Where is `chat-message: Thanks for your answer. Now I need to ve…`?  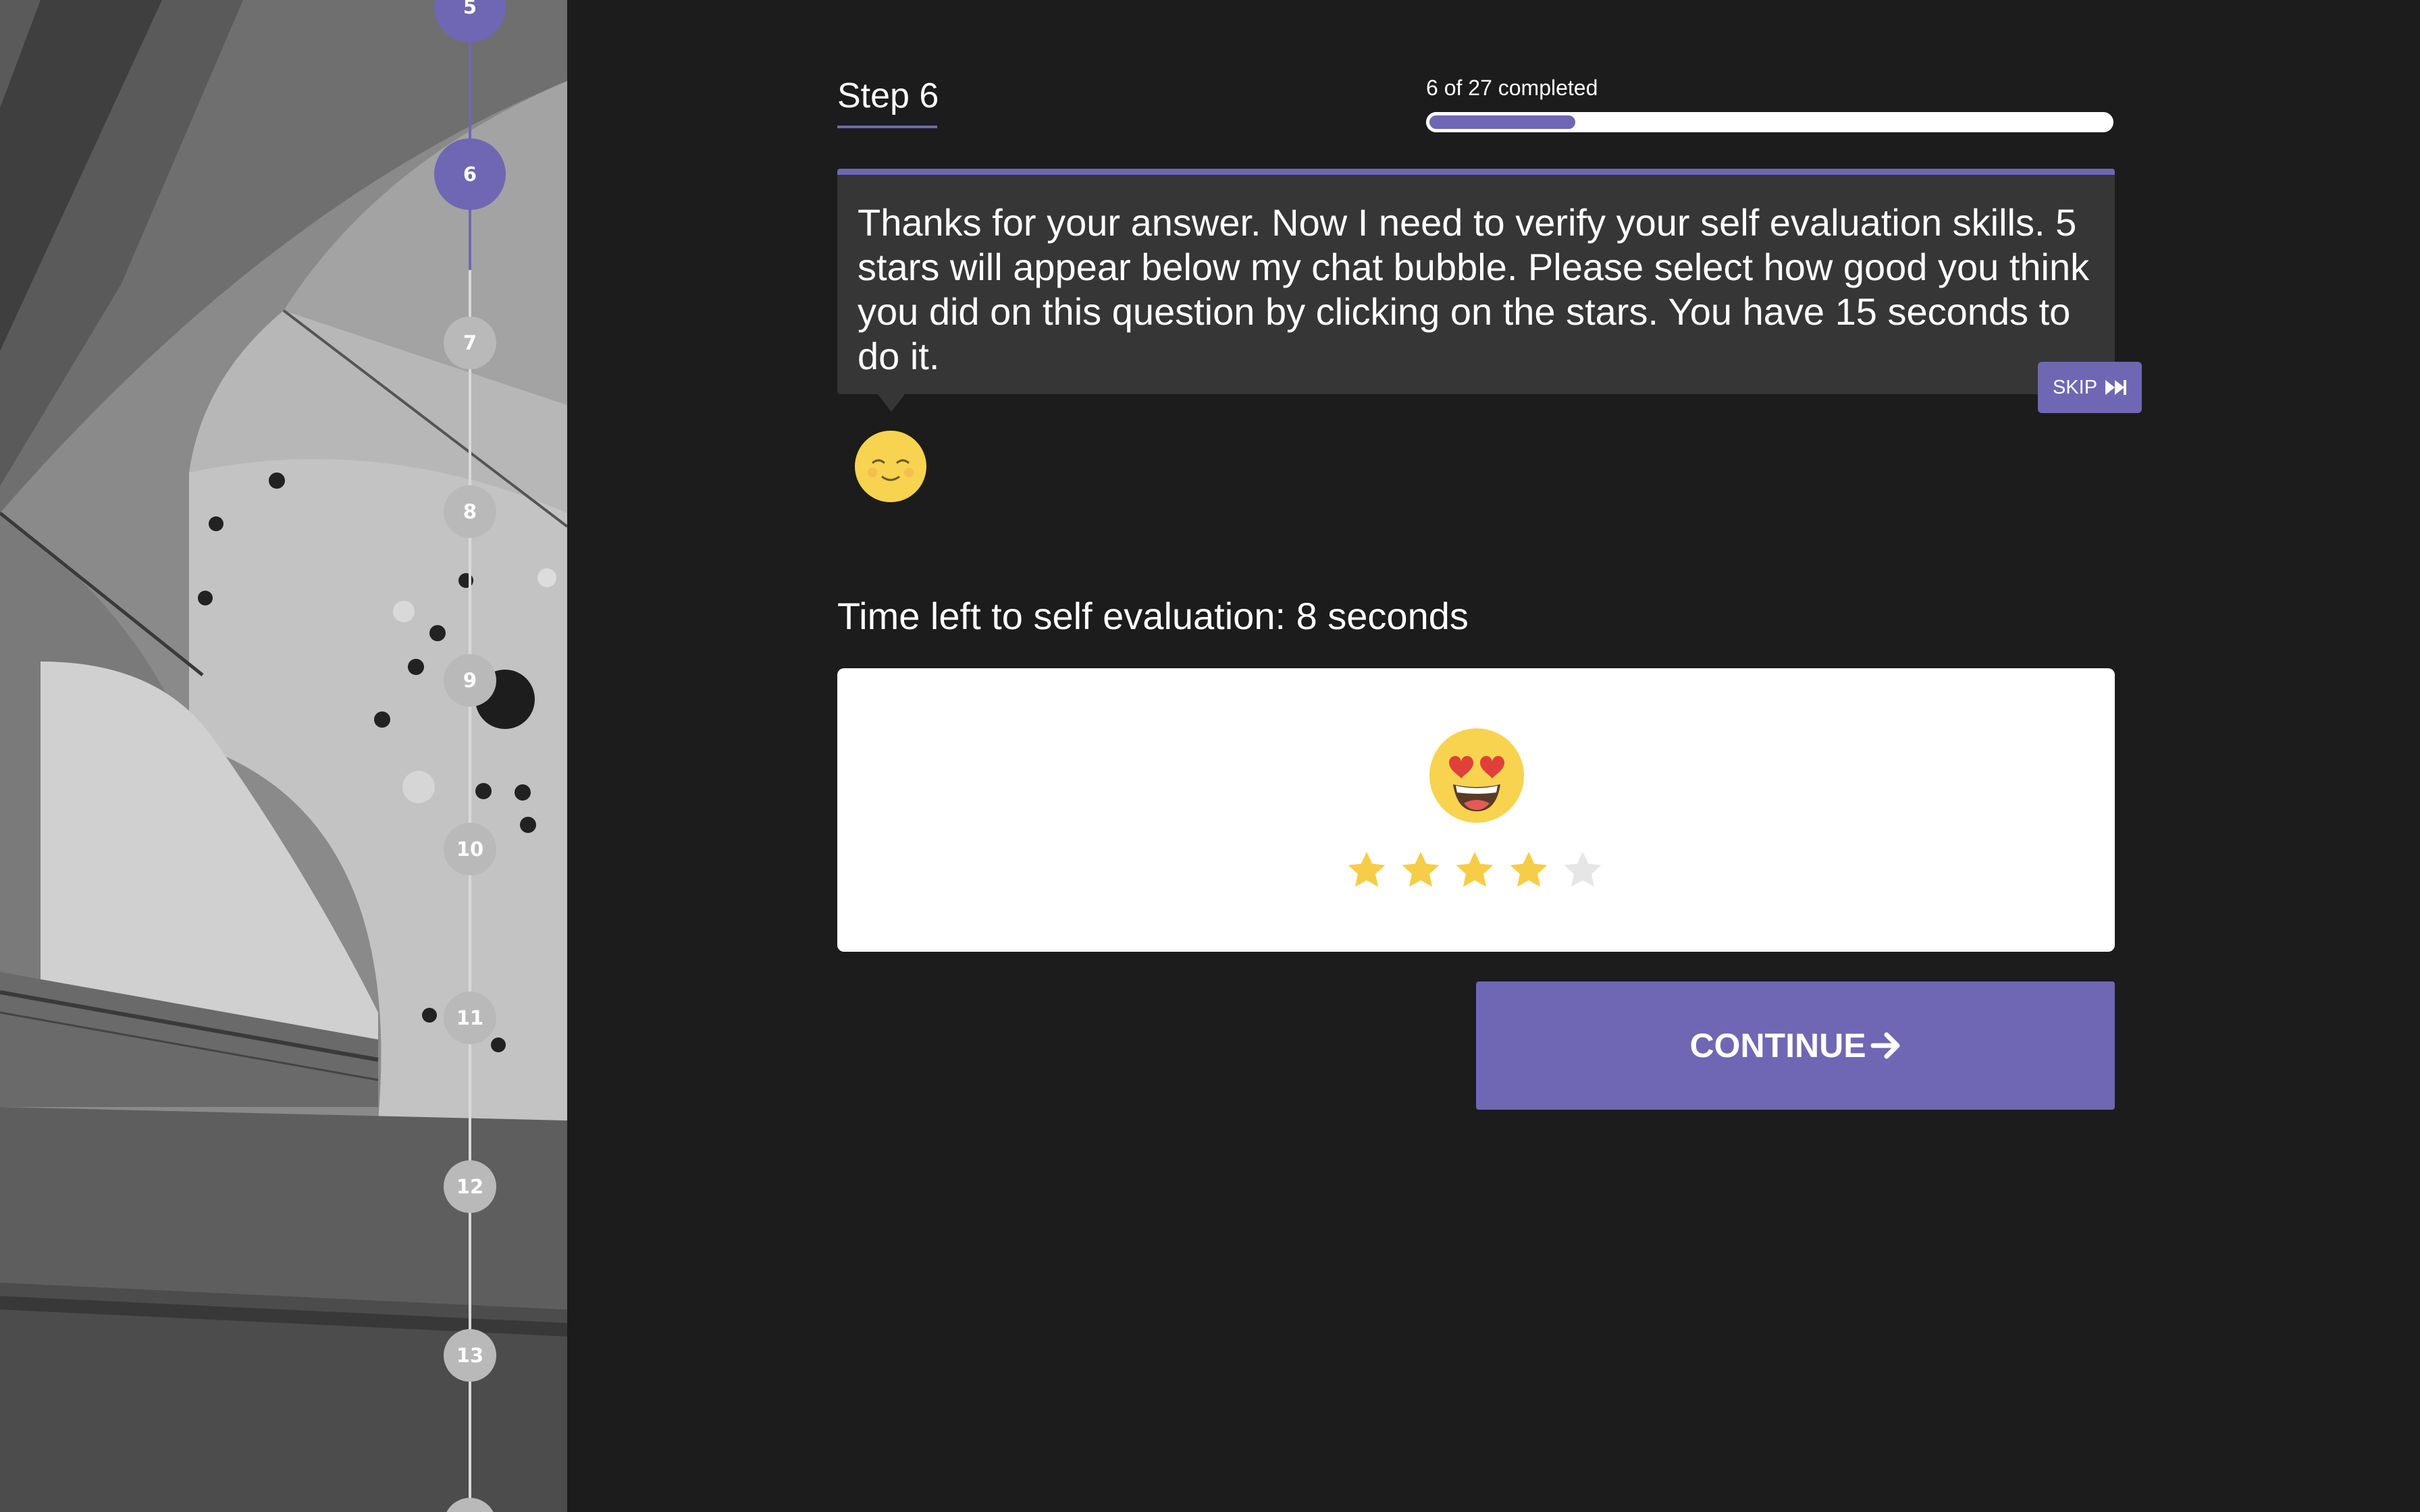 chat-message: Thanks for your answer. Now I need to ve… is located at coordinates (1474, 289).